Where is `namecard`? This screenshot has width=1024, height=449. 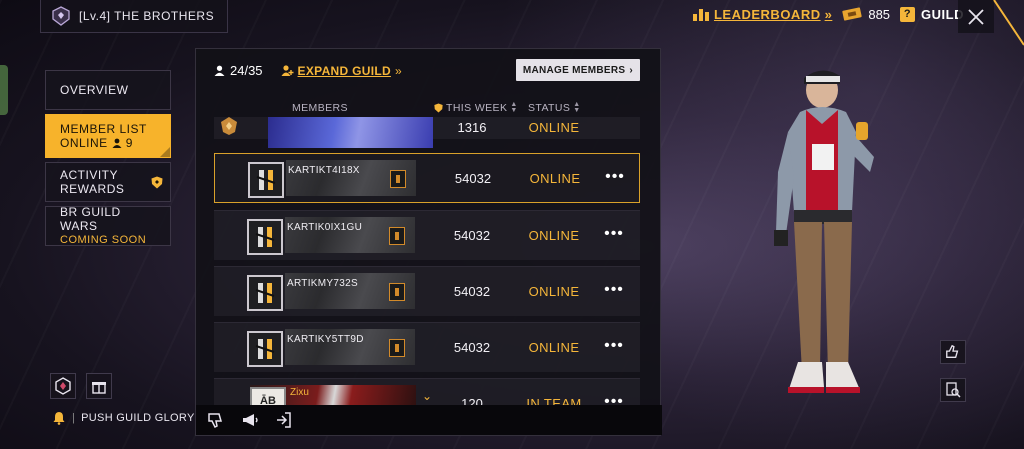 namecard is located at coordinates (350, 132).